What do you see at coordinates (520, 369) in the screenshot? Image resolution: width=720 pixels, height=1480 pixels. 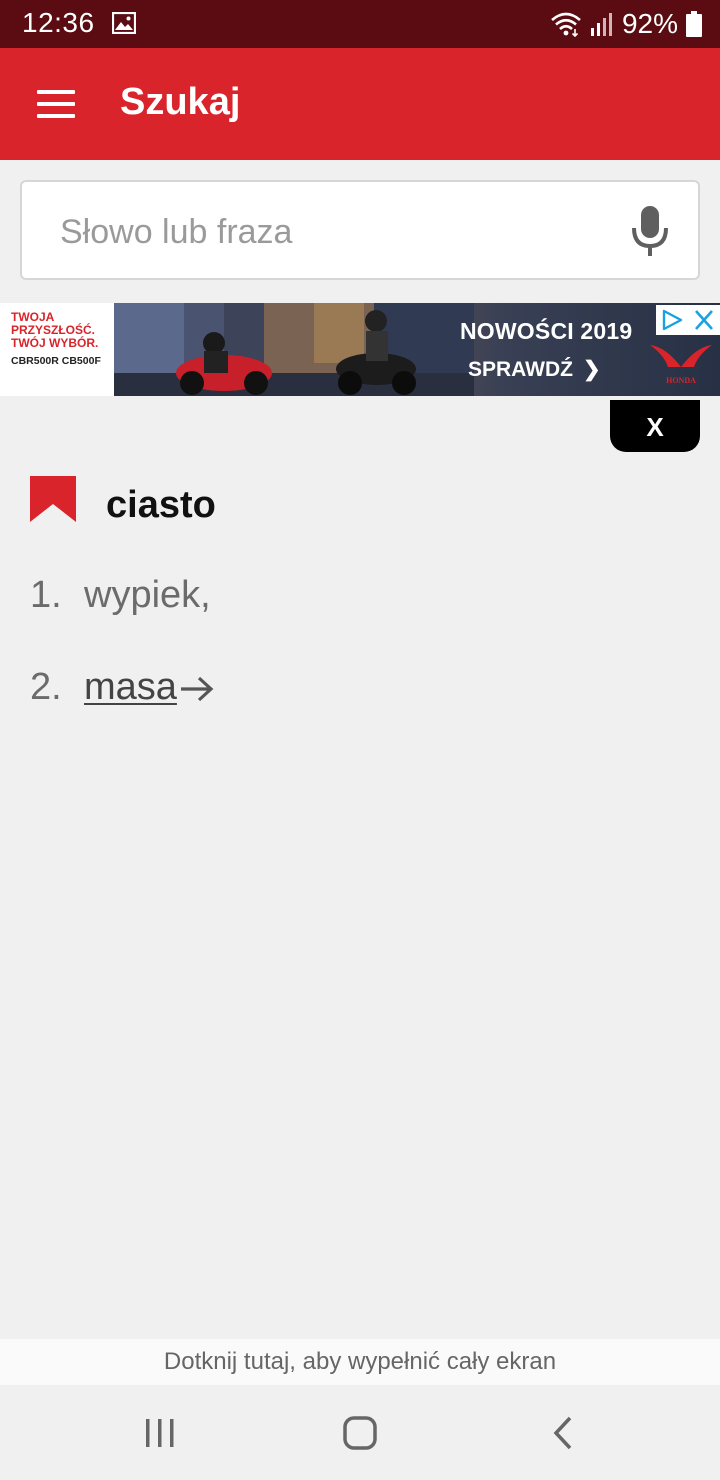 I see `ad-cta-label: SPRAWDŹ` at bounding box center [520, 369].